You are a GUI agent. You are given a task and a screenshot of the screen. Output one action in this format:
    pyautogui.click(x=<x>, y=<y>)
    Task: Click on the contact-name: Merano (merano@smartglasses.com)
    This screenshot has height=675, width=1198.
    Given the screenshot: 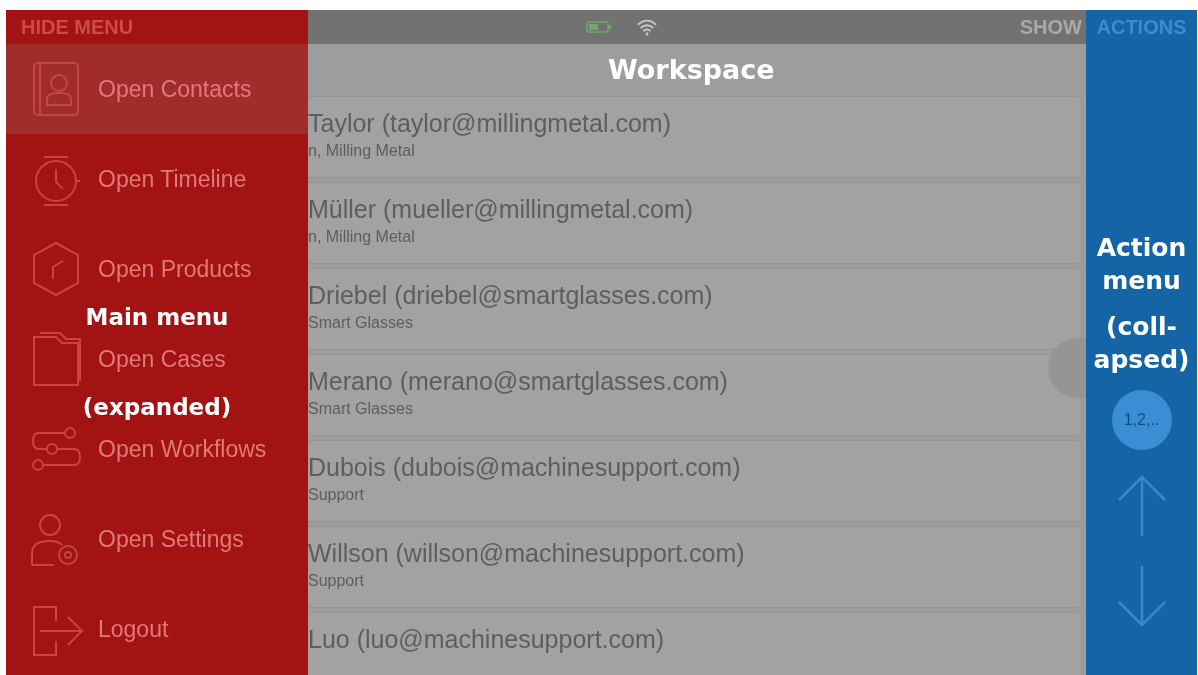 What is the action you would take?
    pyautogui.click(x=518, y=381)
    